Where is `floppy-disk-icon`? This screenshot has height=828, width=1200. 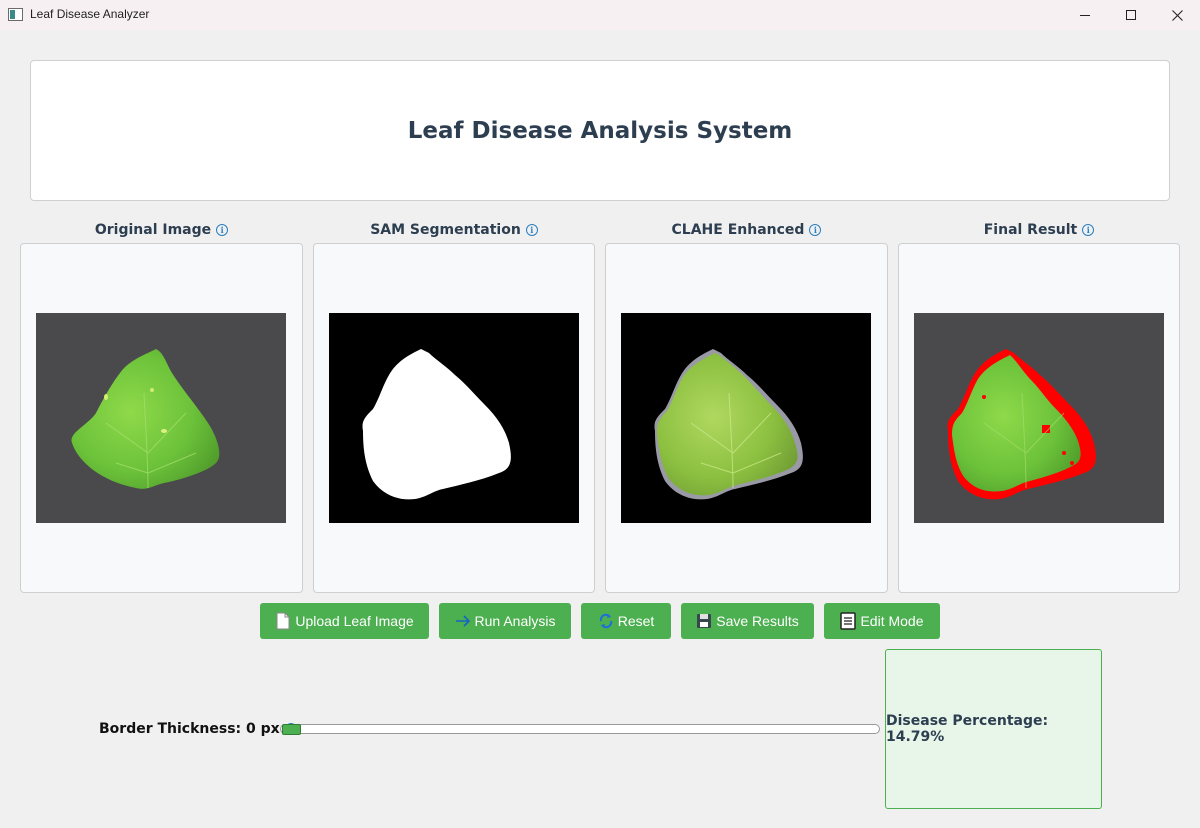 floppy-disk-icon is located at coordinates (704, 621).